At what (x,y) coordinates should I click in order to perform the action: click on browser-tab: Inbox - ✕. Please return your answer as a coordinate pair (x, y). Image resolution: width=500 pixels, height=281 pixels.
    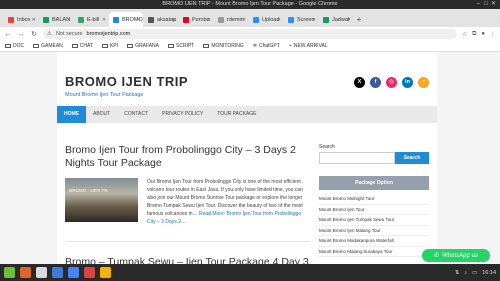
    Looking at the image, I should click on (21, 19).